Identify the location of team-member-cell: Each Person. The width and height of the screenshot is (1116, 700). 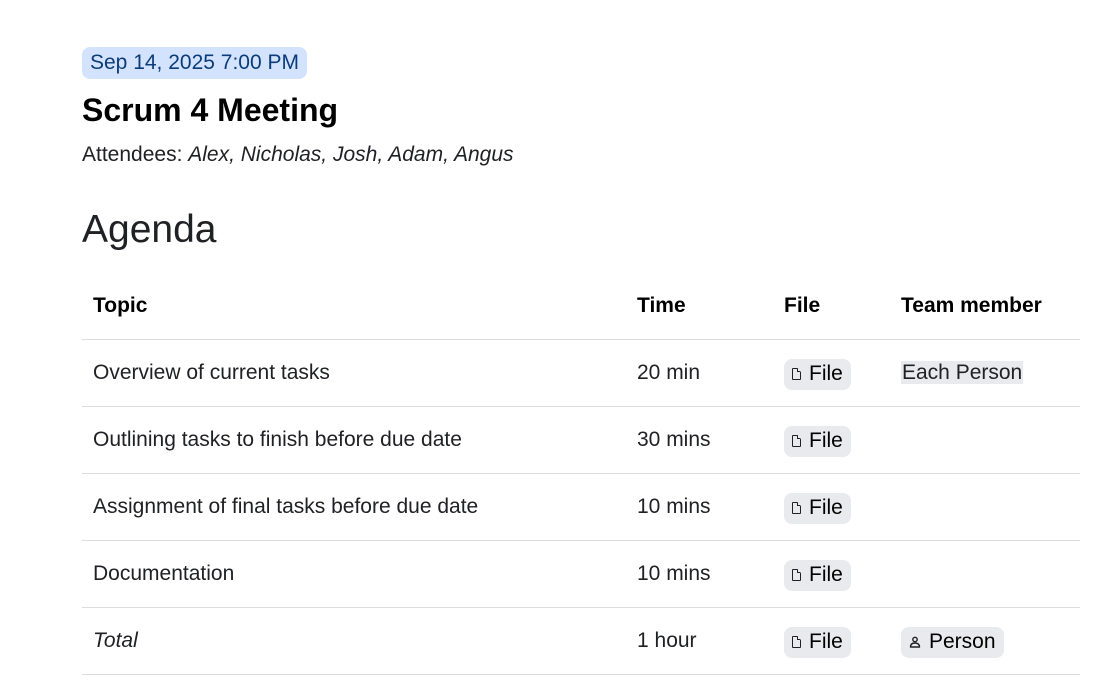
(985, 373).